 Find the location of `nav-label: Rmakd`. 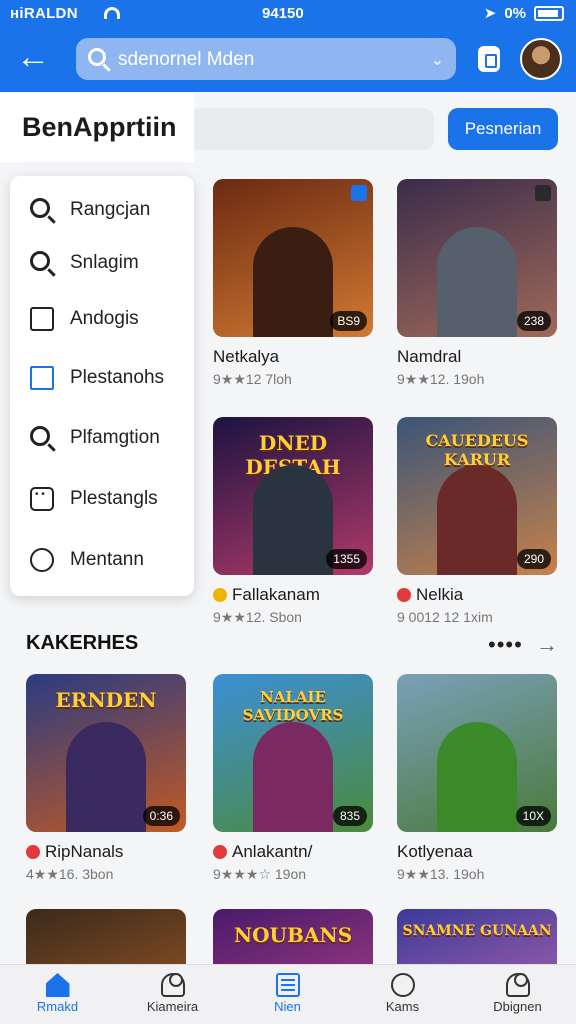

nav-label: Rmakd is located at coordinates (57, 1006).